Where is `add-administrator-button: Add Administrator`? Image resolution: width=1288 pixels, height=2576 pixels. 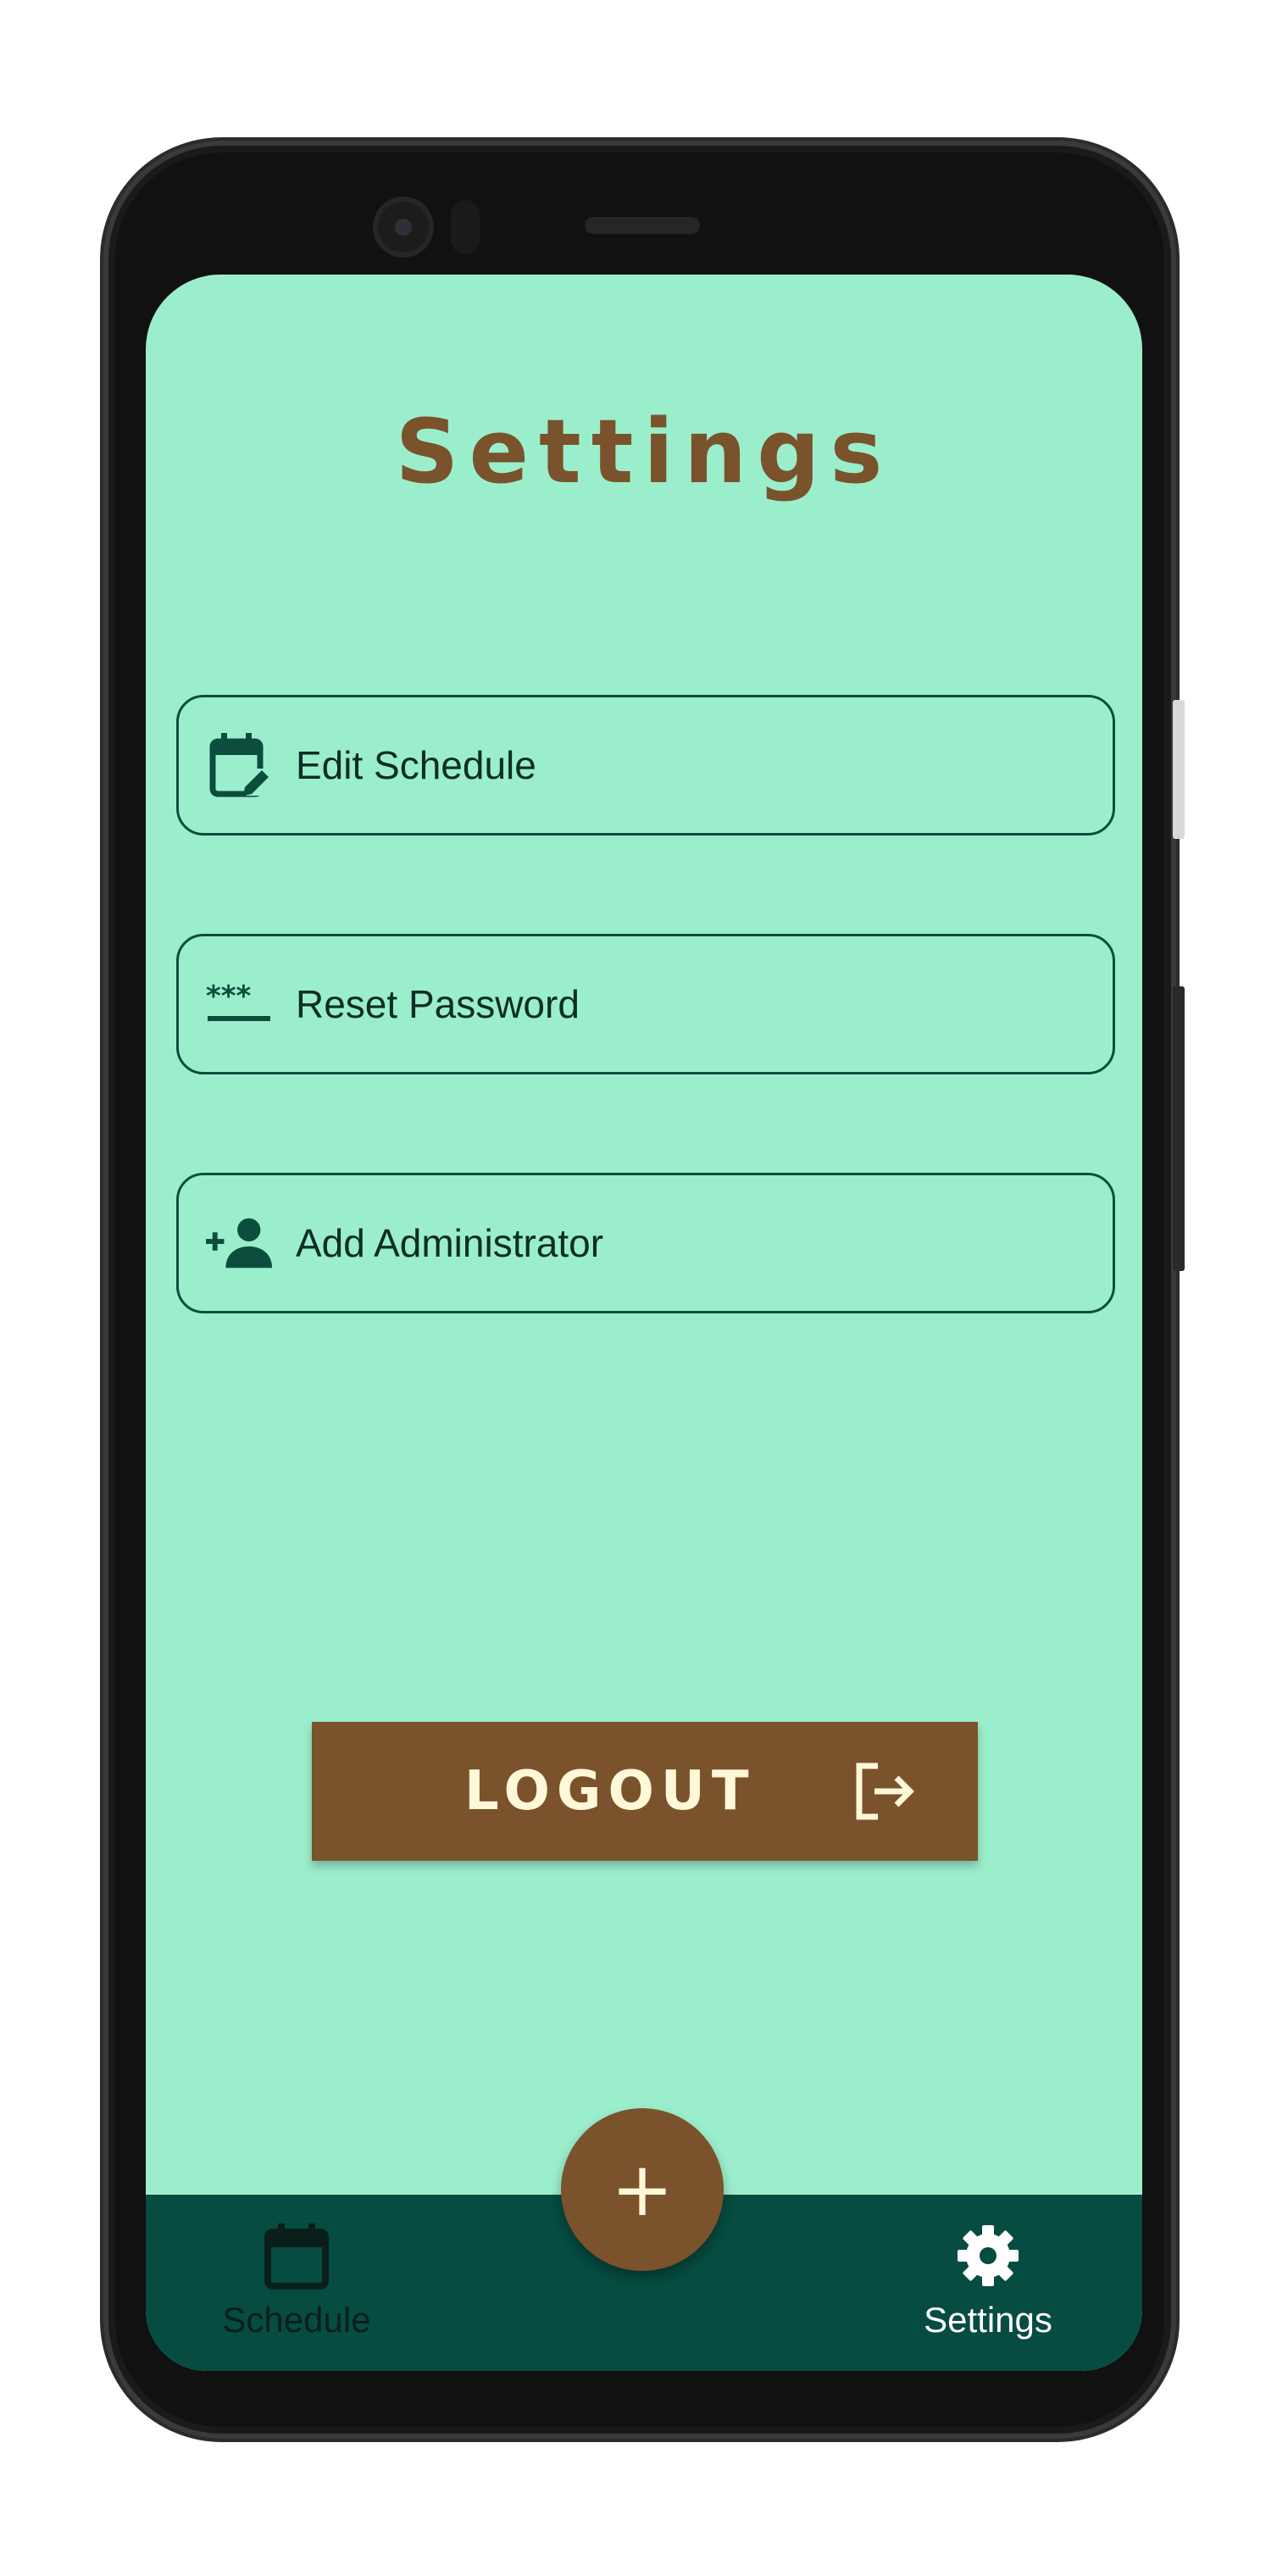 add-administrator-button: Add Administrator is located at coordinates (645, 1243).